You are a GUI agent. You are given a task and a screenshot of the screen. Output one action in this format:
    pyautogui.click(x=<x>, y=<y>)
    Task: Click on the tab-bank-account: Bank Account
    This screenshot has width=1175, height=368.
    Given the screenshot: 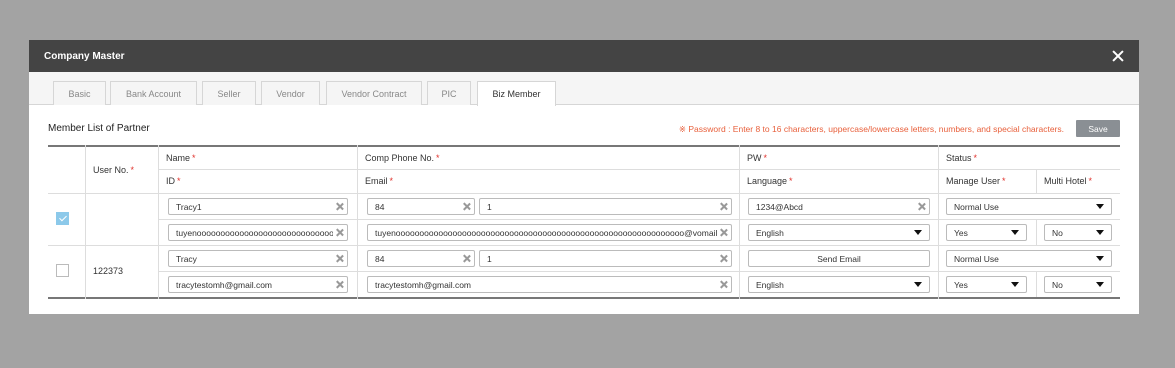 What is the action you would take?
    pyautogui.click(x=153, y=93)
    